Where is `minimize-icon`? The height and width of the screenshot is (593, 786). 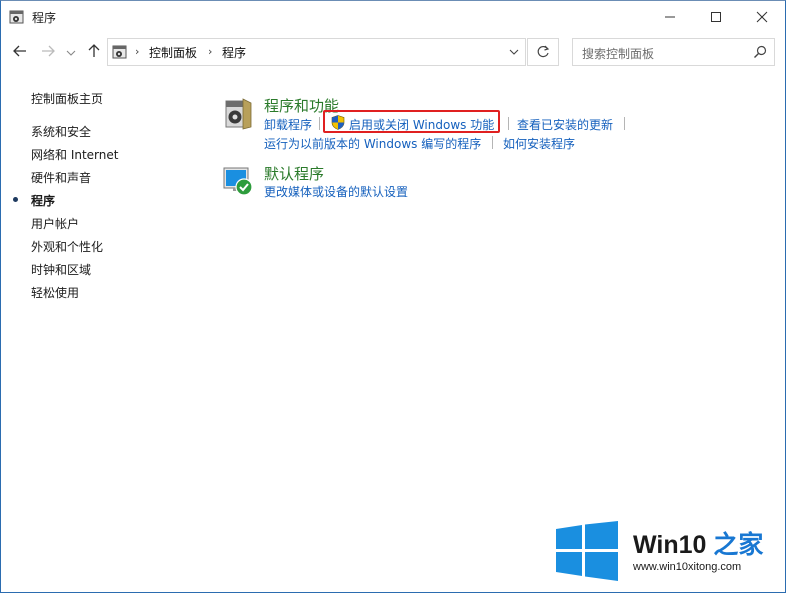
minimize-icon is located at coordinates (670, 16).